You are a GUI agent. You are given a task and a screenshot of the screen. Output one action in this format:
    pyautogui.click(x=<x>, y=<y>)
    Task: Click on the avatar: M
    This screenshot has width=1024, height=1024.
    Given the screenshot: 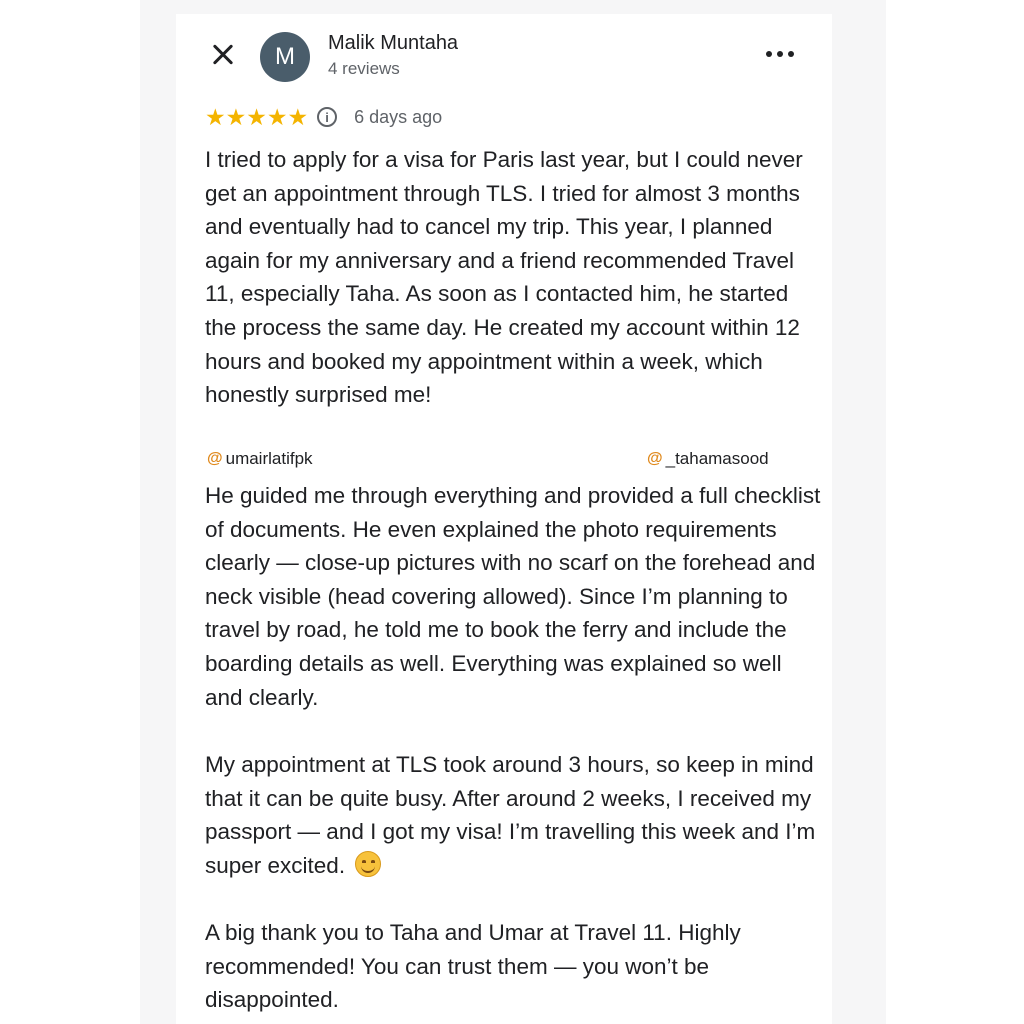 What is the action you would take?
    pyautogui.click(x=285, y=57)
    